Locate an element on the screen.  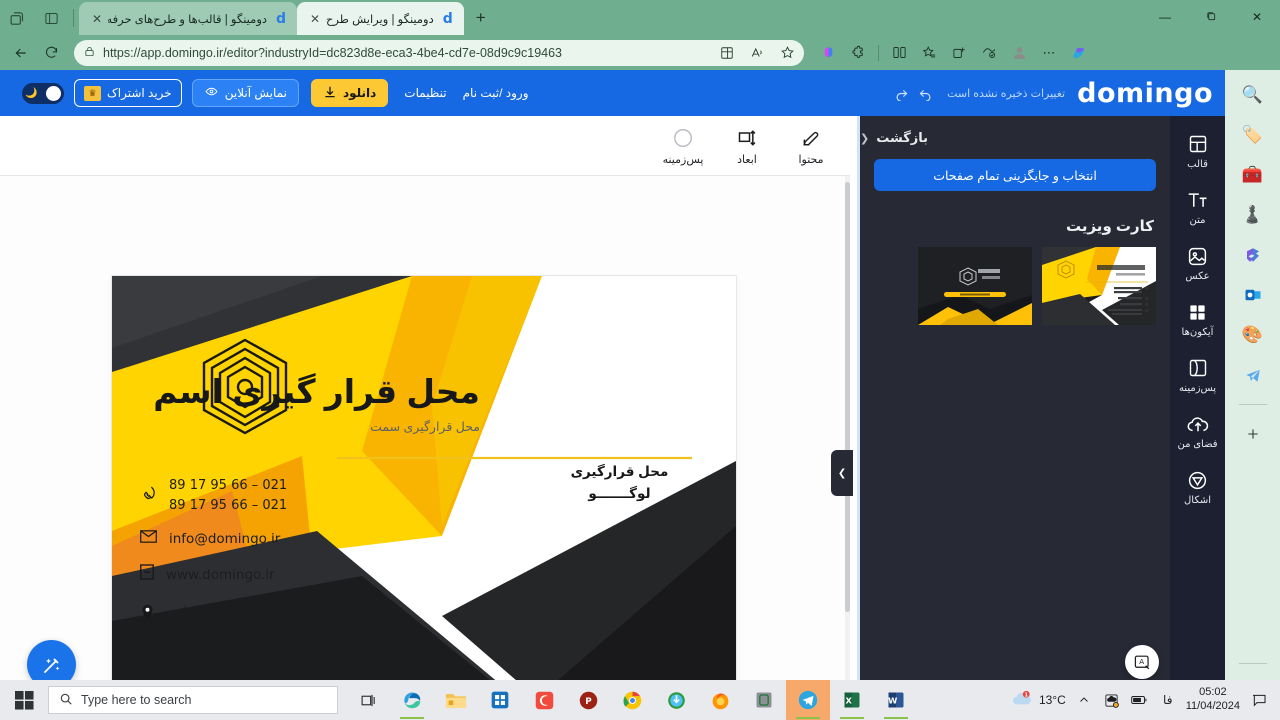
panel-resize-edge is located at coordinates (858, 398).